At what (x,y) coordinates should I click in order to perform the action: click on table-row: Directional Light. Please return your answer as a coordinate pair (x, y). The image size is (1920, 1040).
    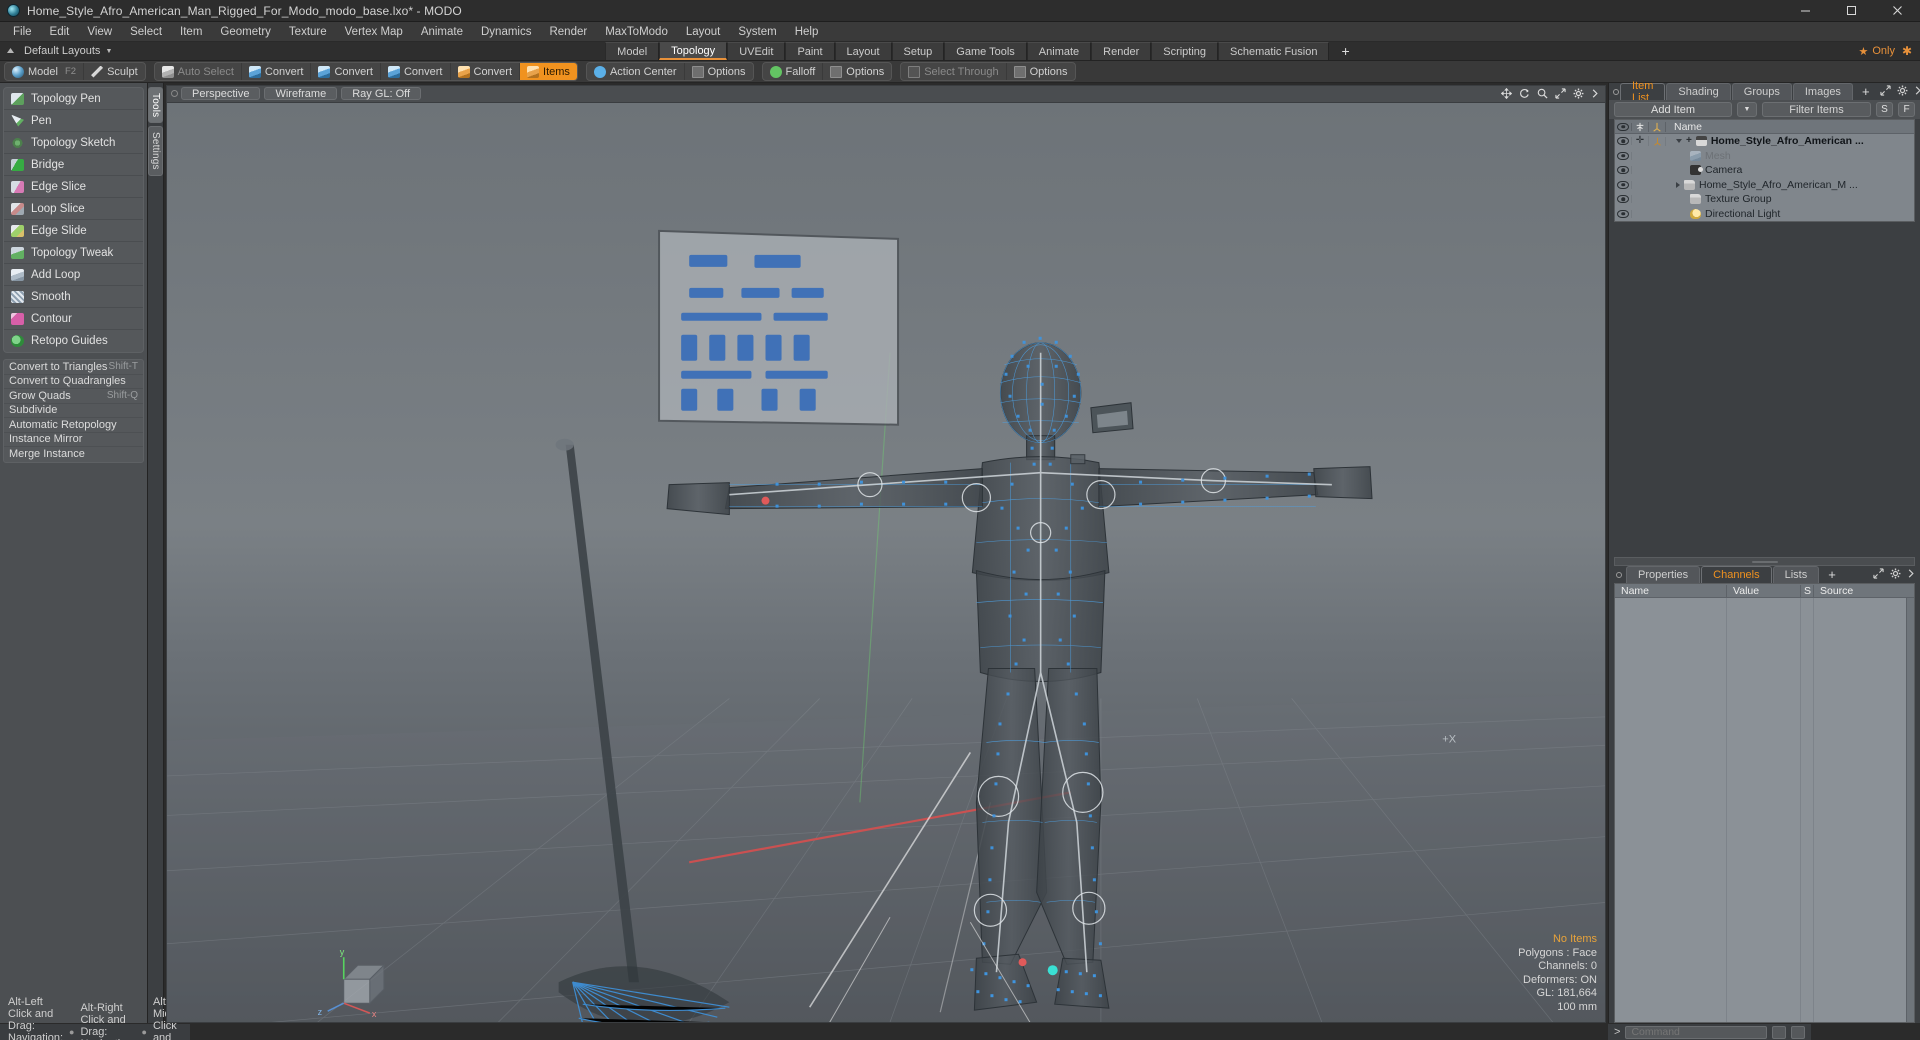
    Looking at the image, I should click on (1764, 214).